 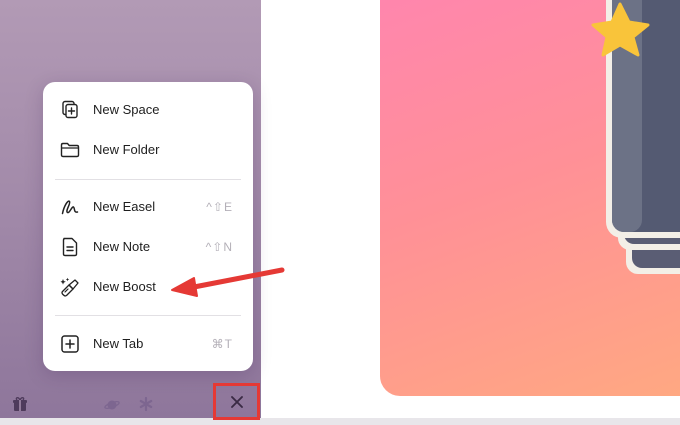 I want to click on menu-item-shortcut: ^⇧E, so click(x=219, y=207).